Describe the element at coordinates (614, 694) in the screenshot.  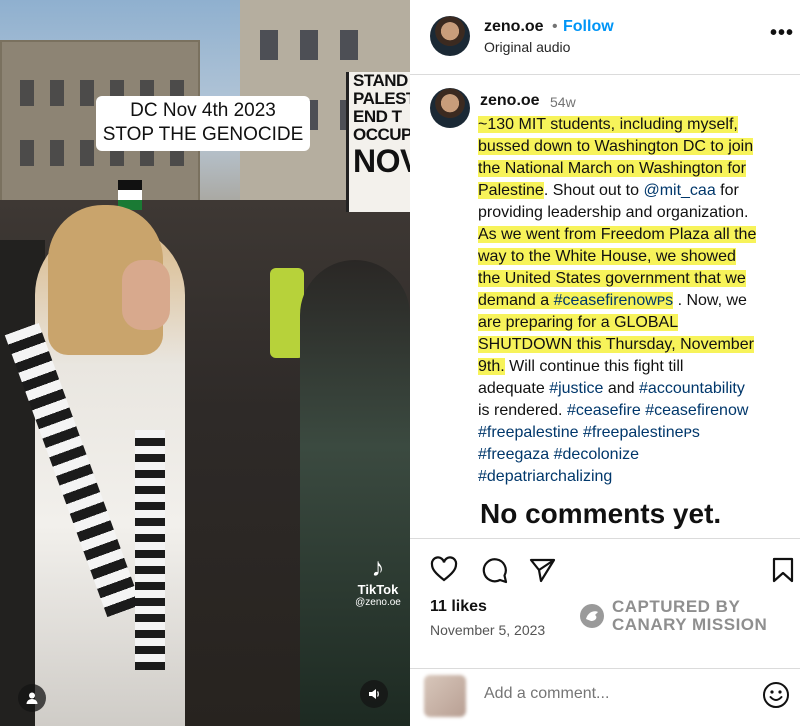
I see `comment-input` at that location.